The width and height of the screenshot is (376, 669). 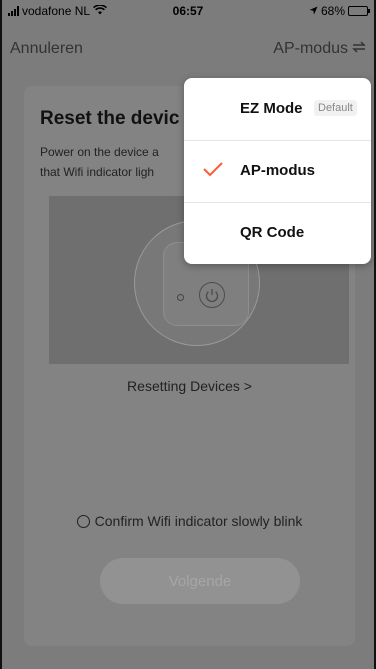 I want to click on check-icon, so click(x=213, y=169).